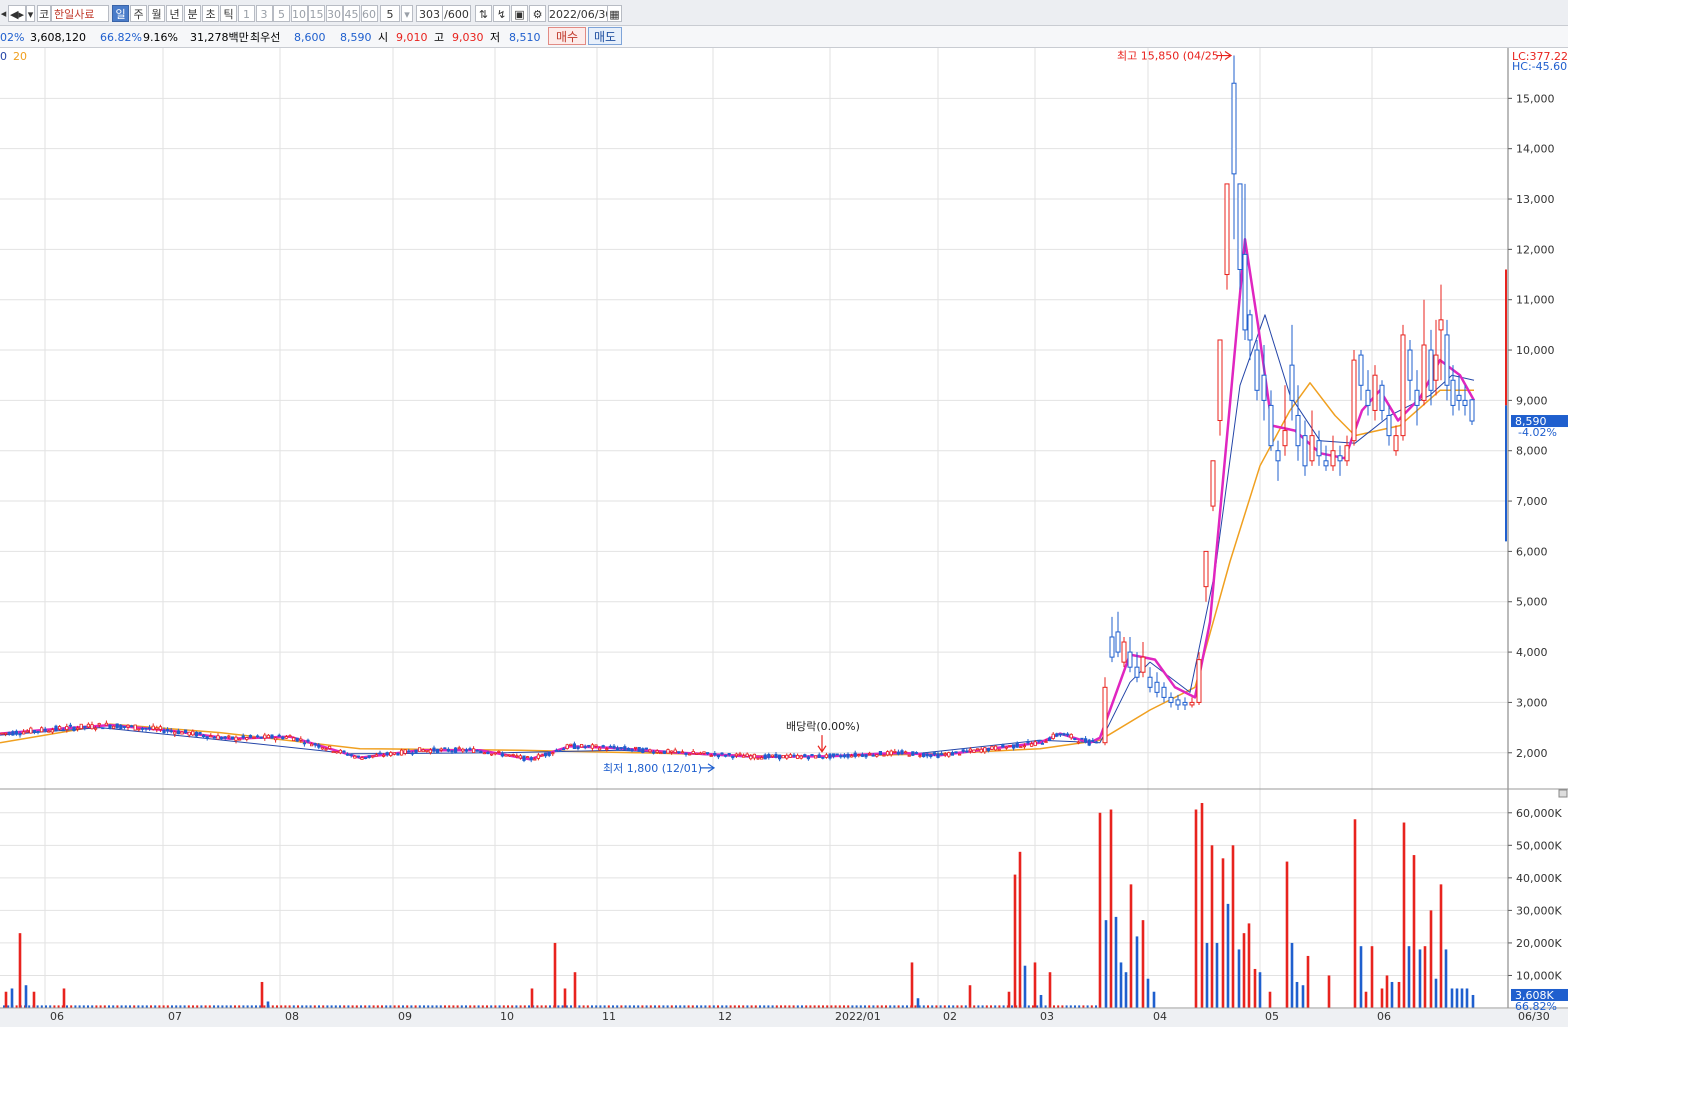  I want to click on period-tab-년: 년, so click(174, 13).